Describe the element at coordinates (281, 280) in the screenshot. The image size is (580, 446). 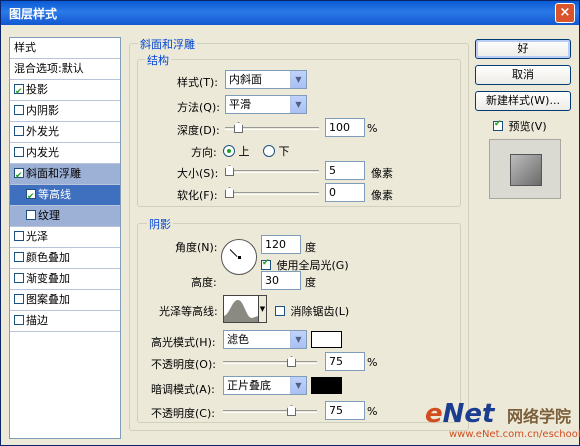
I see `altitude-input: 30` at that location.